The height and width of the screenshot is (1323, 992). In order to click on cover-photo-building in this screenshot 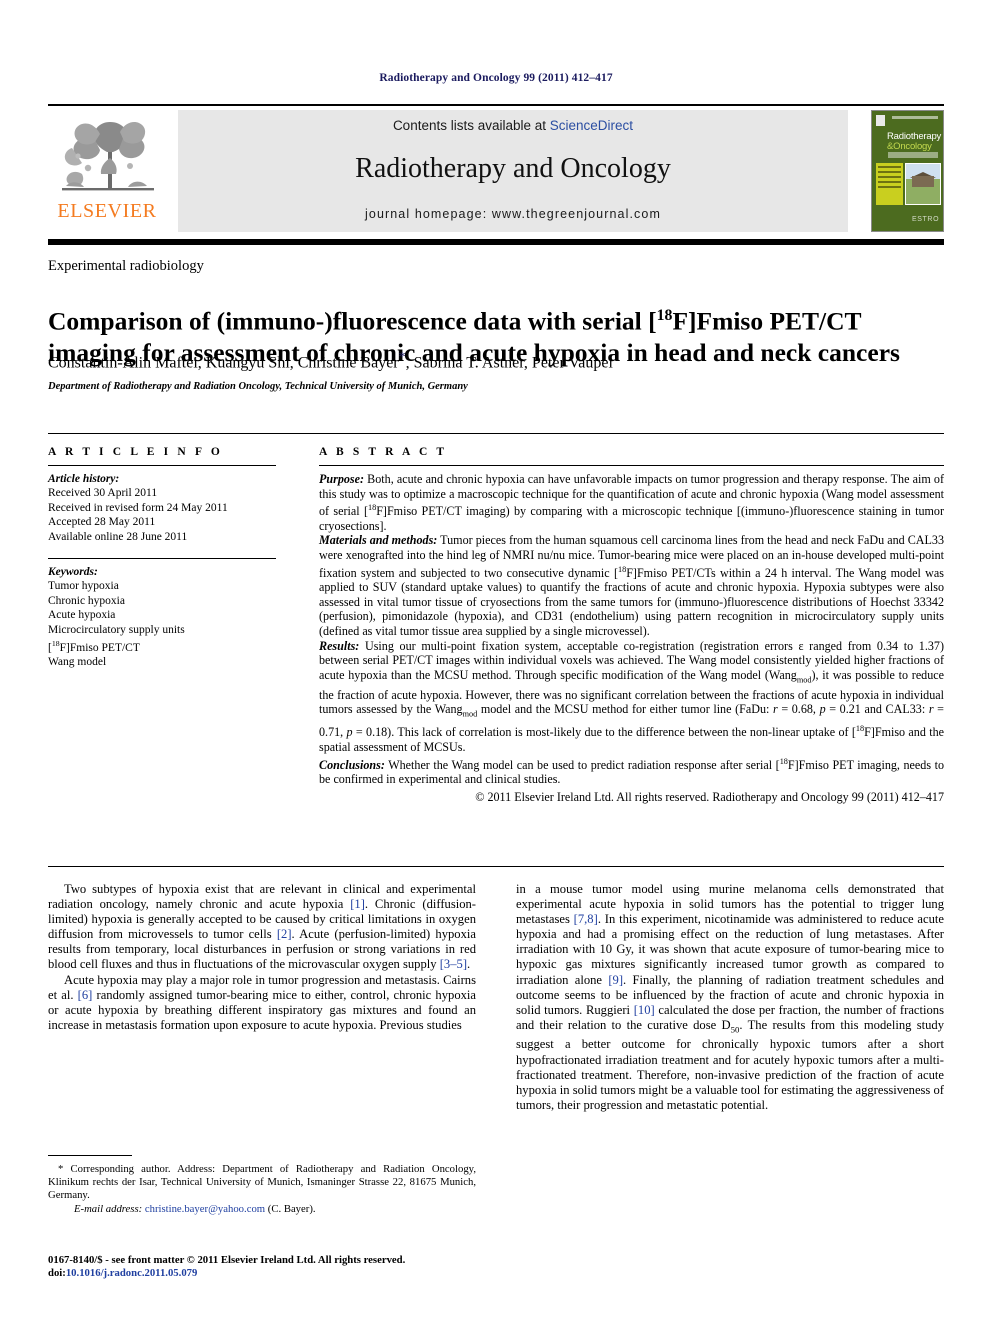, I will do `click(923, 181)`.